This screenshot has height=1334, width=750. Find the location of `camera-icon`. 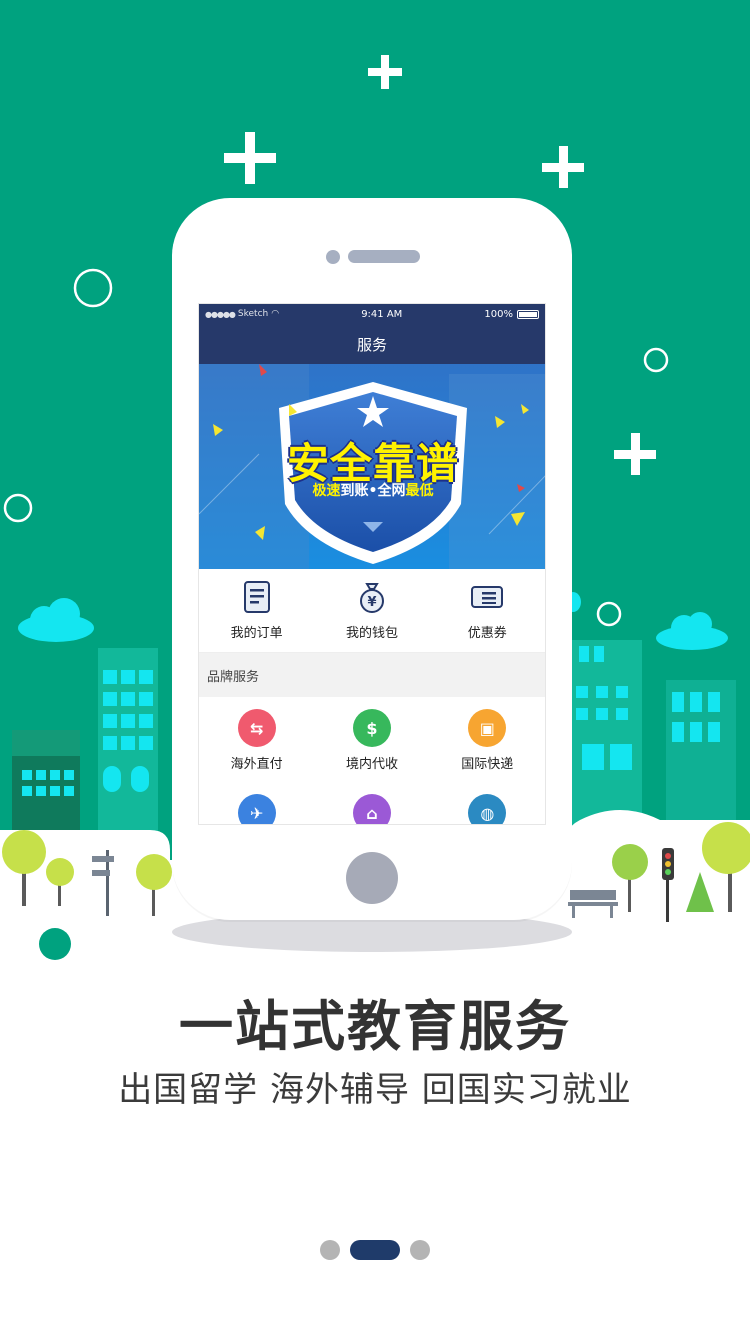

camera-icon is located at coordinates (333, 257).